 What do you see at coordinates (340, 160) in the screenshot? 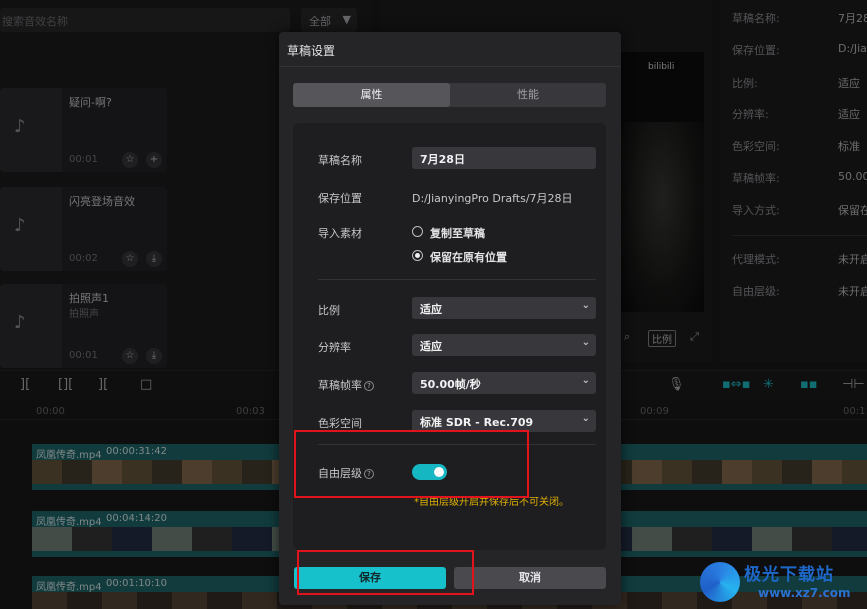
I see `draft-name-label: 草稿名称` at bounding box center [340, 160].